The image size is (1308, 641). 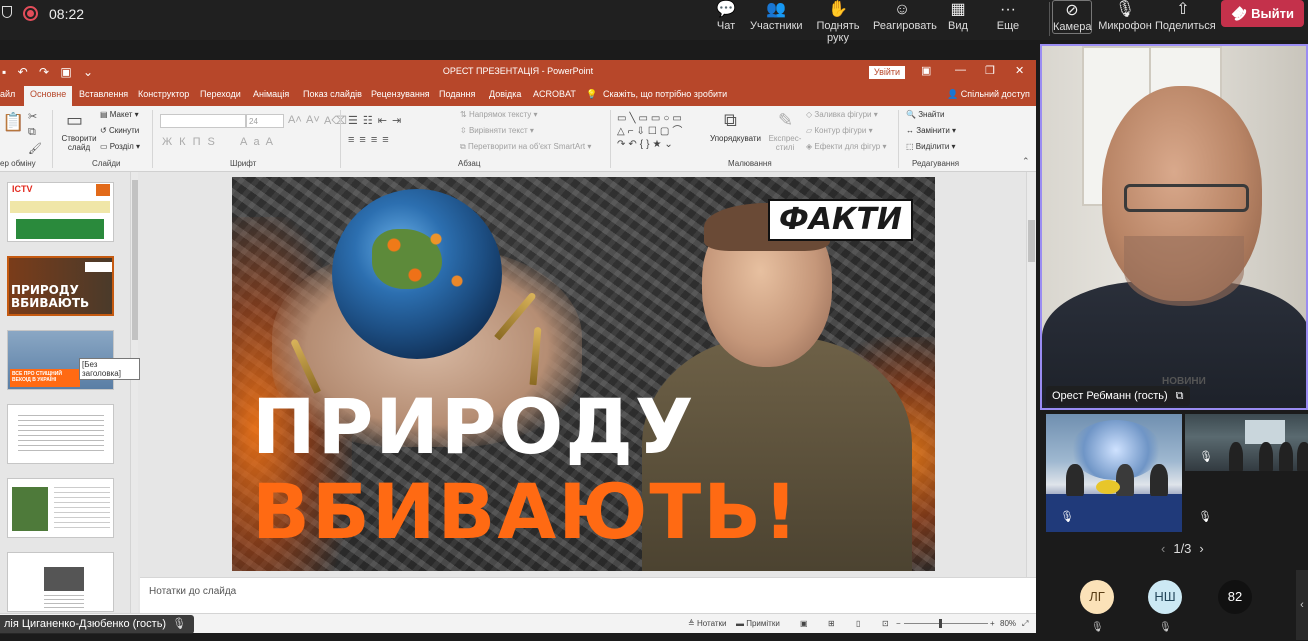 What do you see at coordinates (726, 20) in the screenshot?
I see `chat-button: 💬 Чат` at bounding box center [726, 20].